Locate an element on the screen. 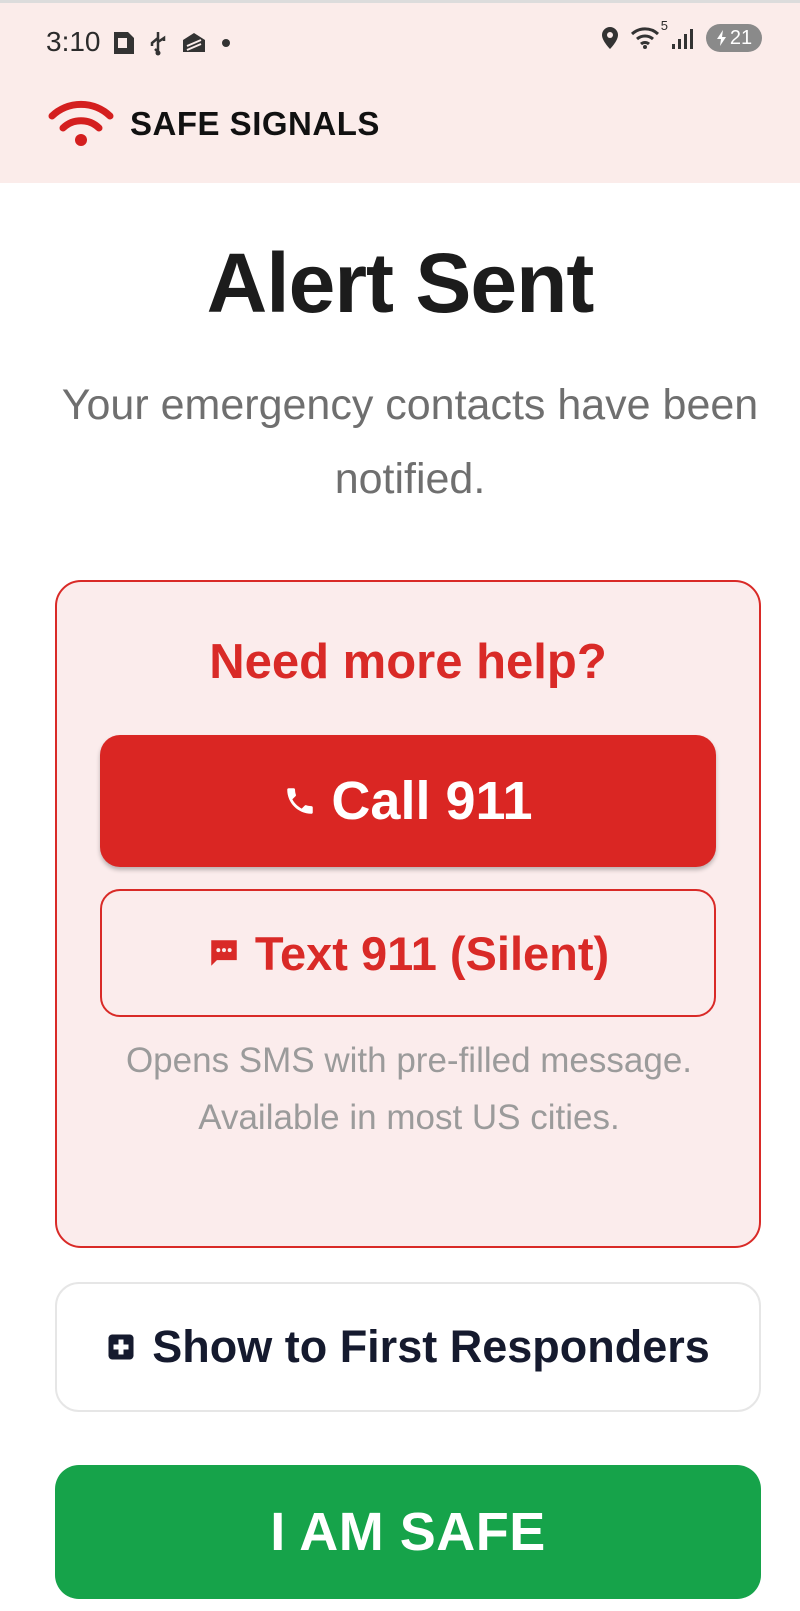 The image size is (800, 1611). sim-card-icon is located at coordinates (124, 43).